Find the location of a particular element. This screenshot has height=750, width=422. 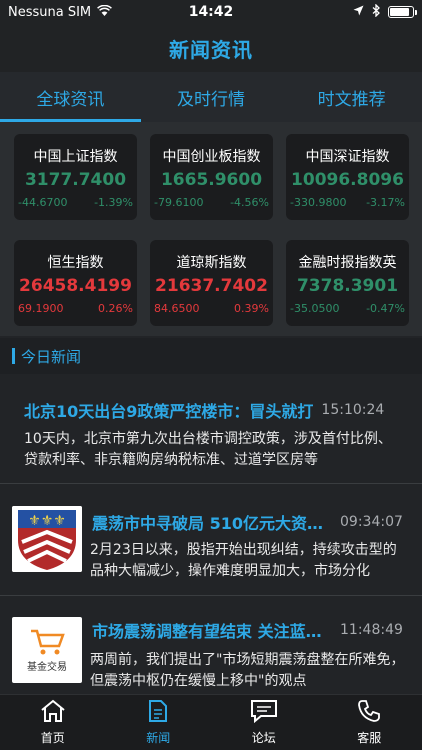

index-change: -330.9800 is located at coordinates (318, 202).